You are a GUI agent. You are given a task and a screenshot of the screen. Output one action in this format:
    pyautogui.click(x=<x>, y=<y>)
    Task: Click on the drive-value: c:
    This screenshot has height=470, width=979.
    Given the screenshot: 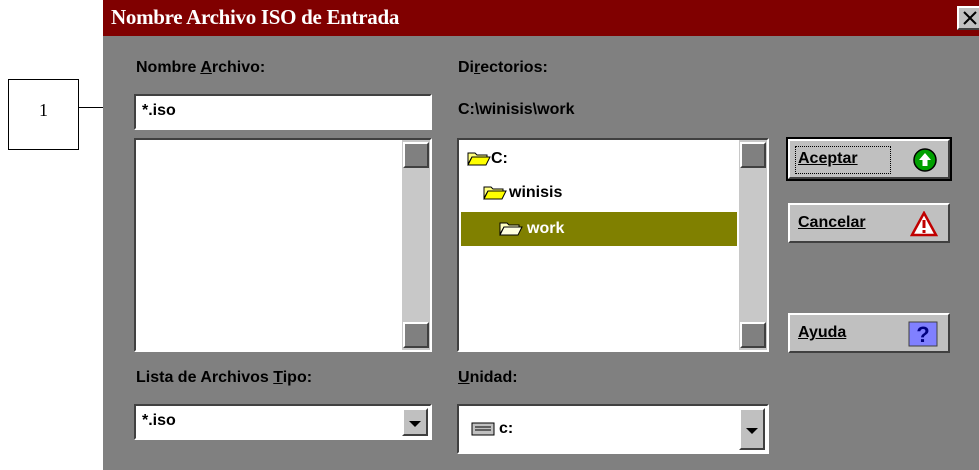 What is the action you would take?
    pyautogui.click(x=506, y=428)
    